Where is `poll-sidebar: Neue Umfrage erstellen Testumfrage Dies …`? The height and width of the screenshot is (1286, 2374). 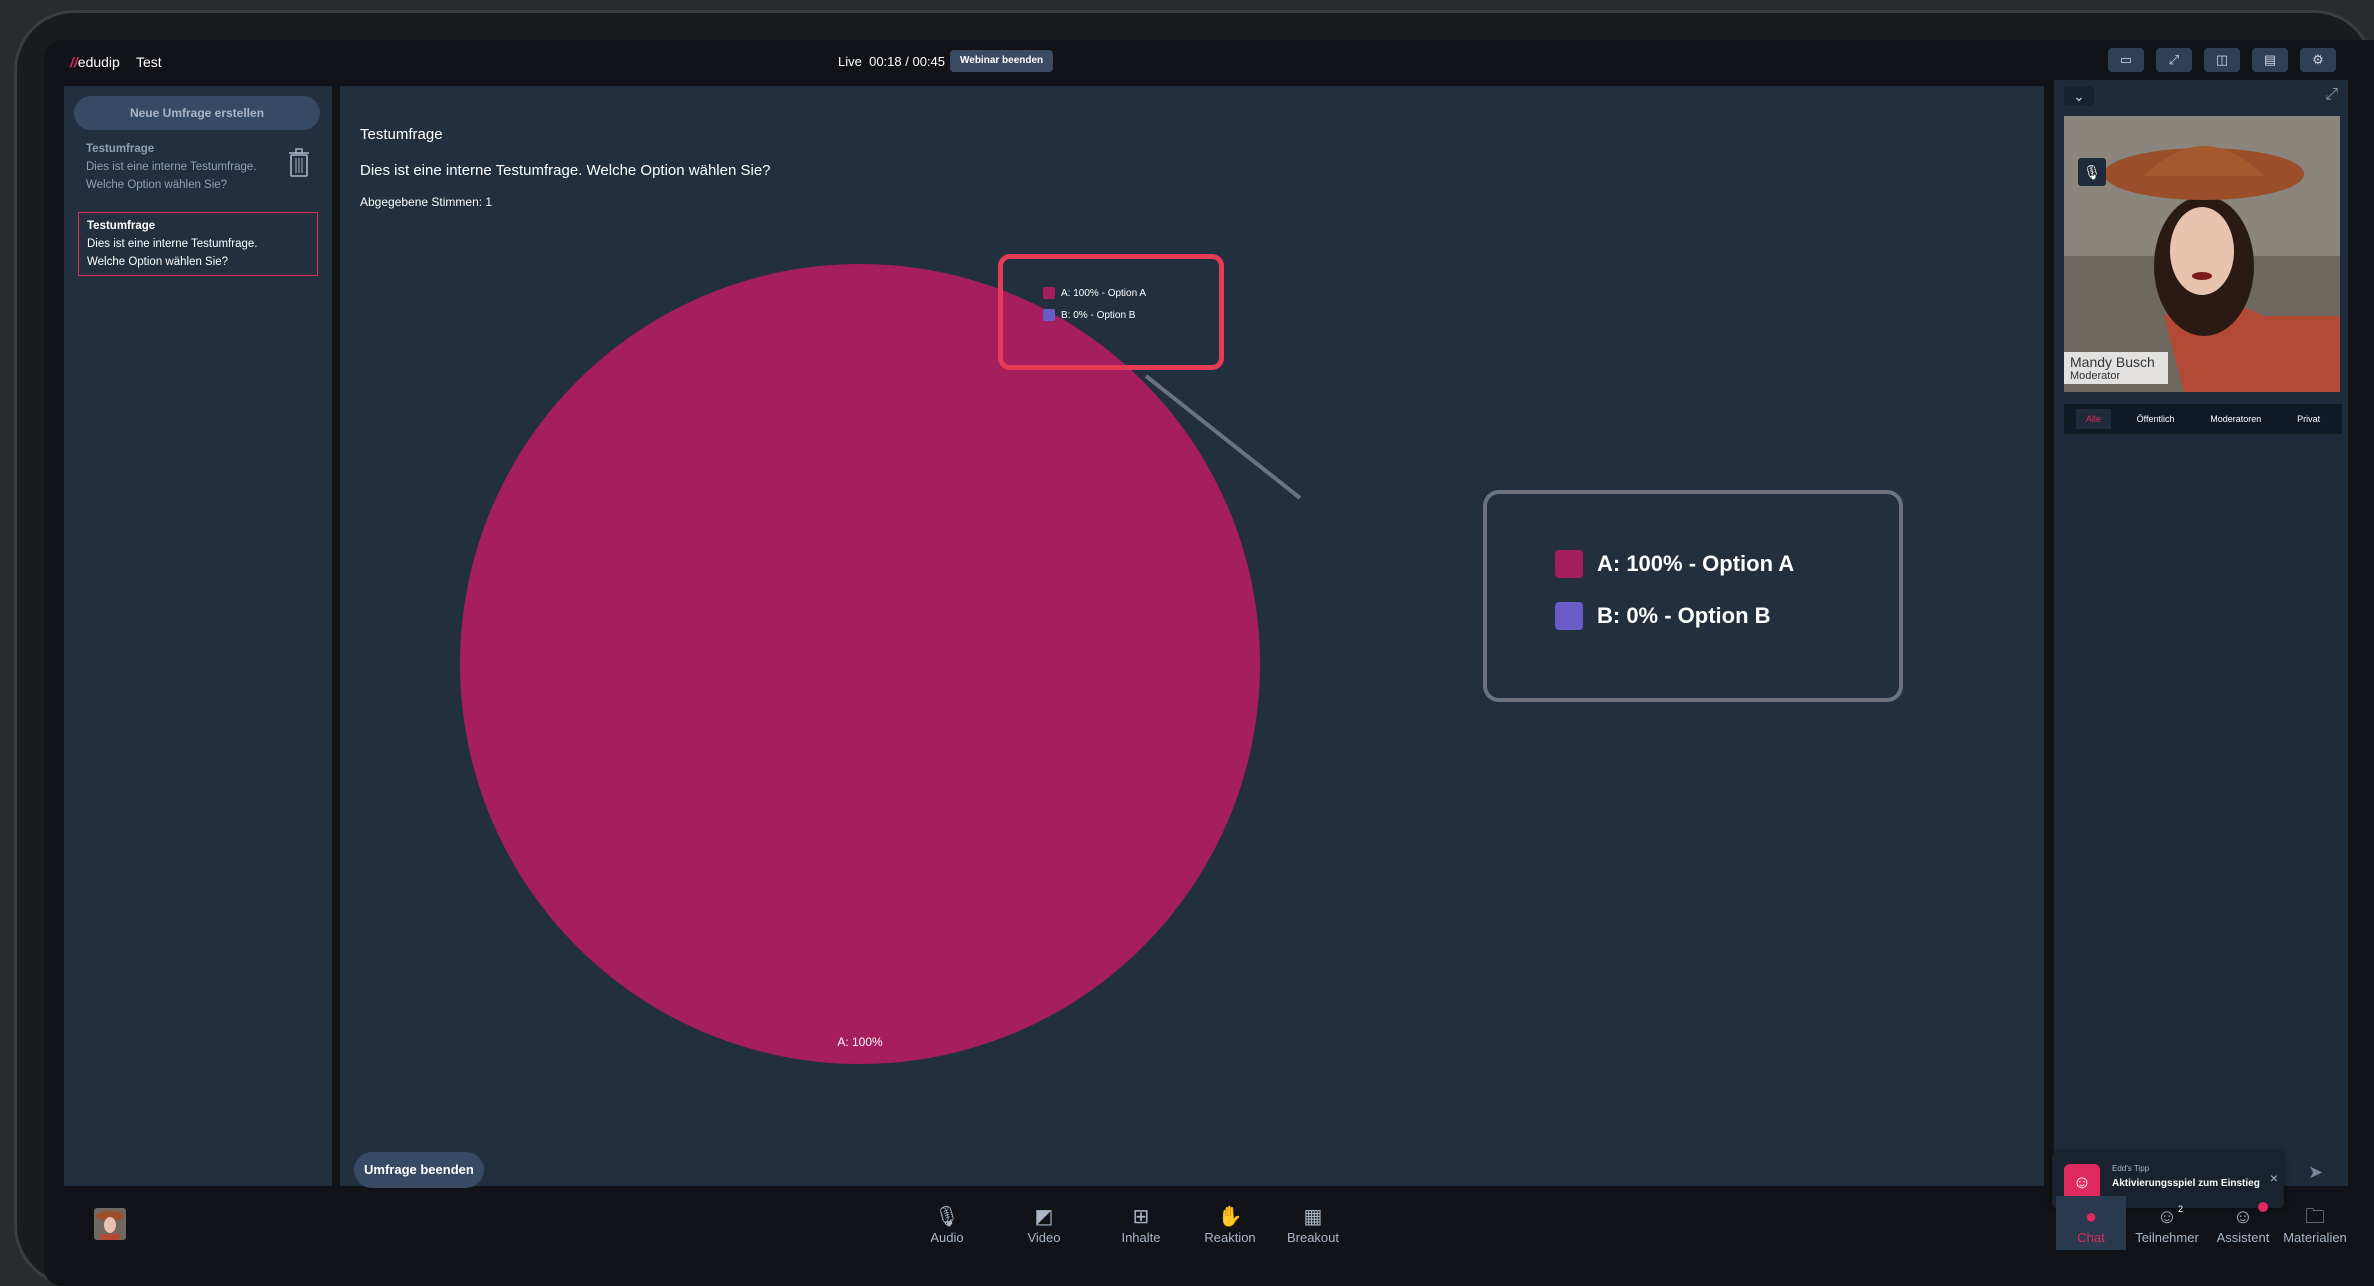
poll-sidebar: Neue Umfrage erstellen Testumfrage Dies … is located at coordinates (198, 636).